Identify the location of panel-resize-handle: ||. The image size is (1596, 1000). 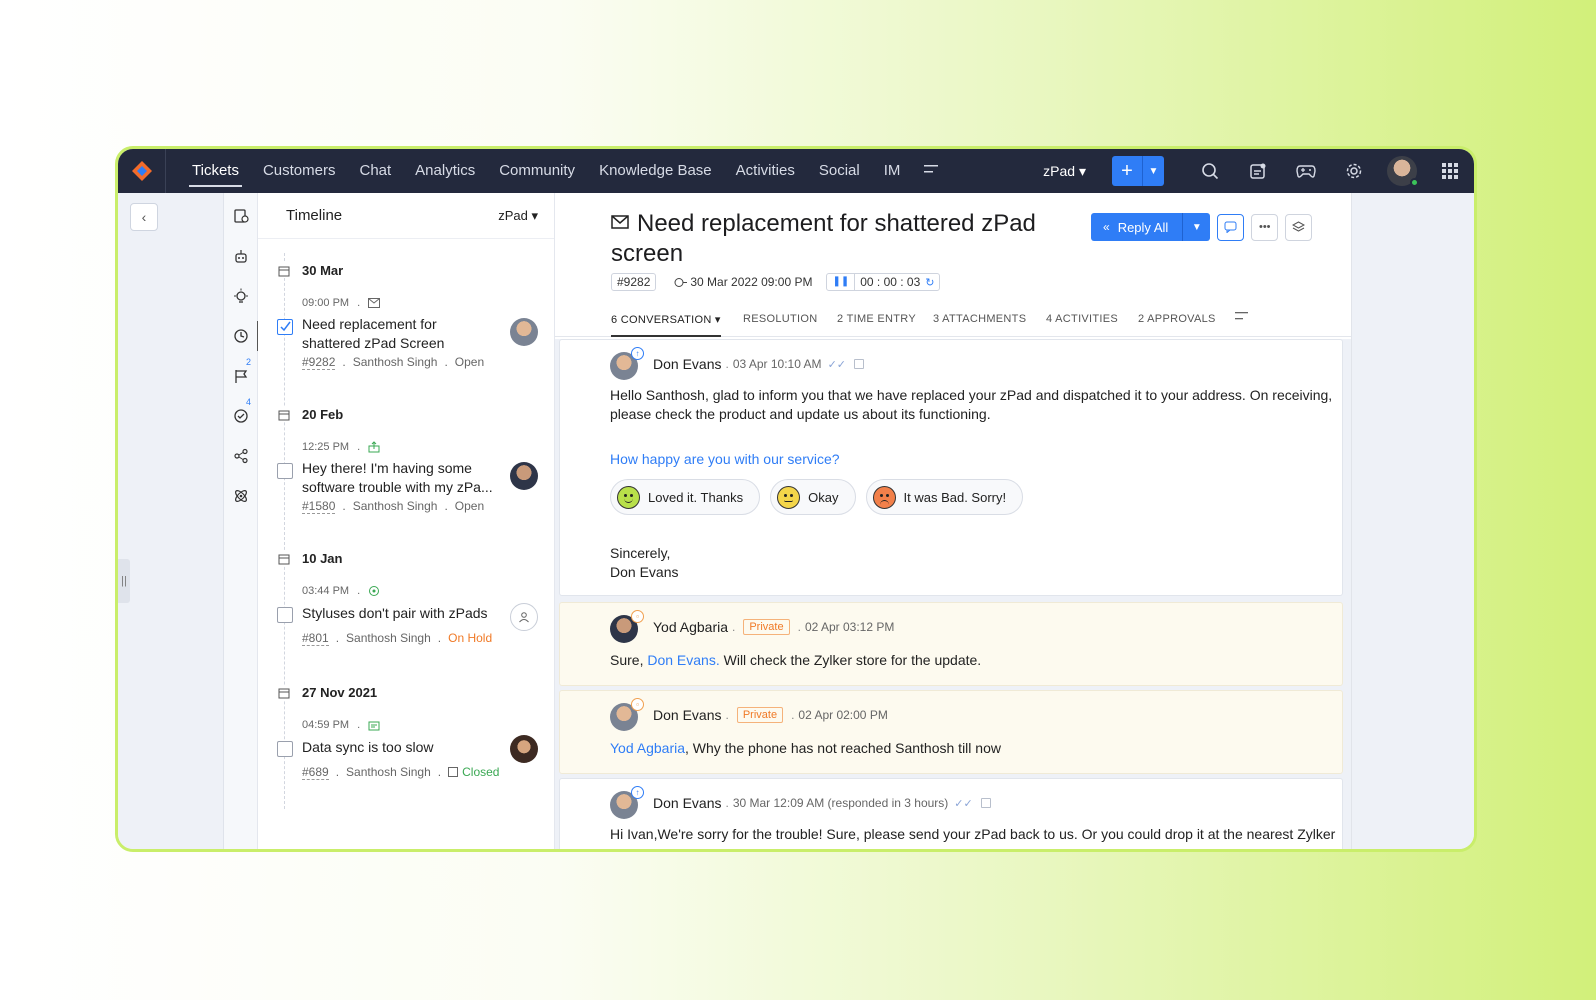
(124, 581).